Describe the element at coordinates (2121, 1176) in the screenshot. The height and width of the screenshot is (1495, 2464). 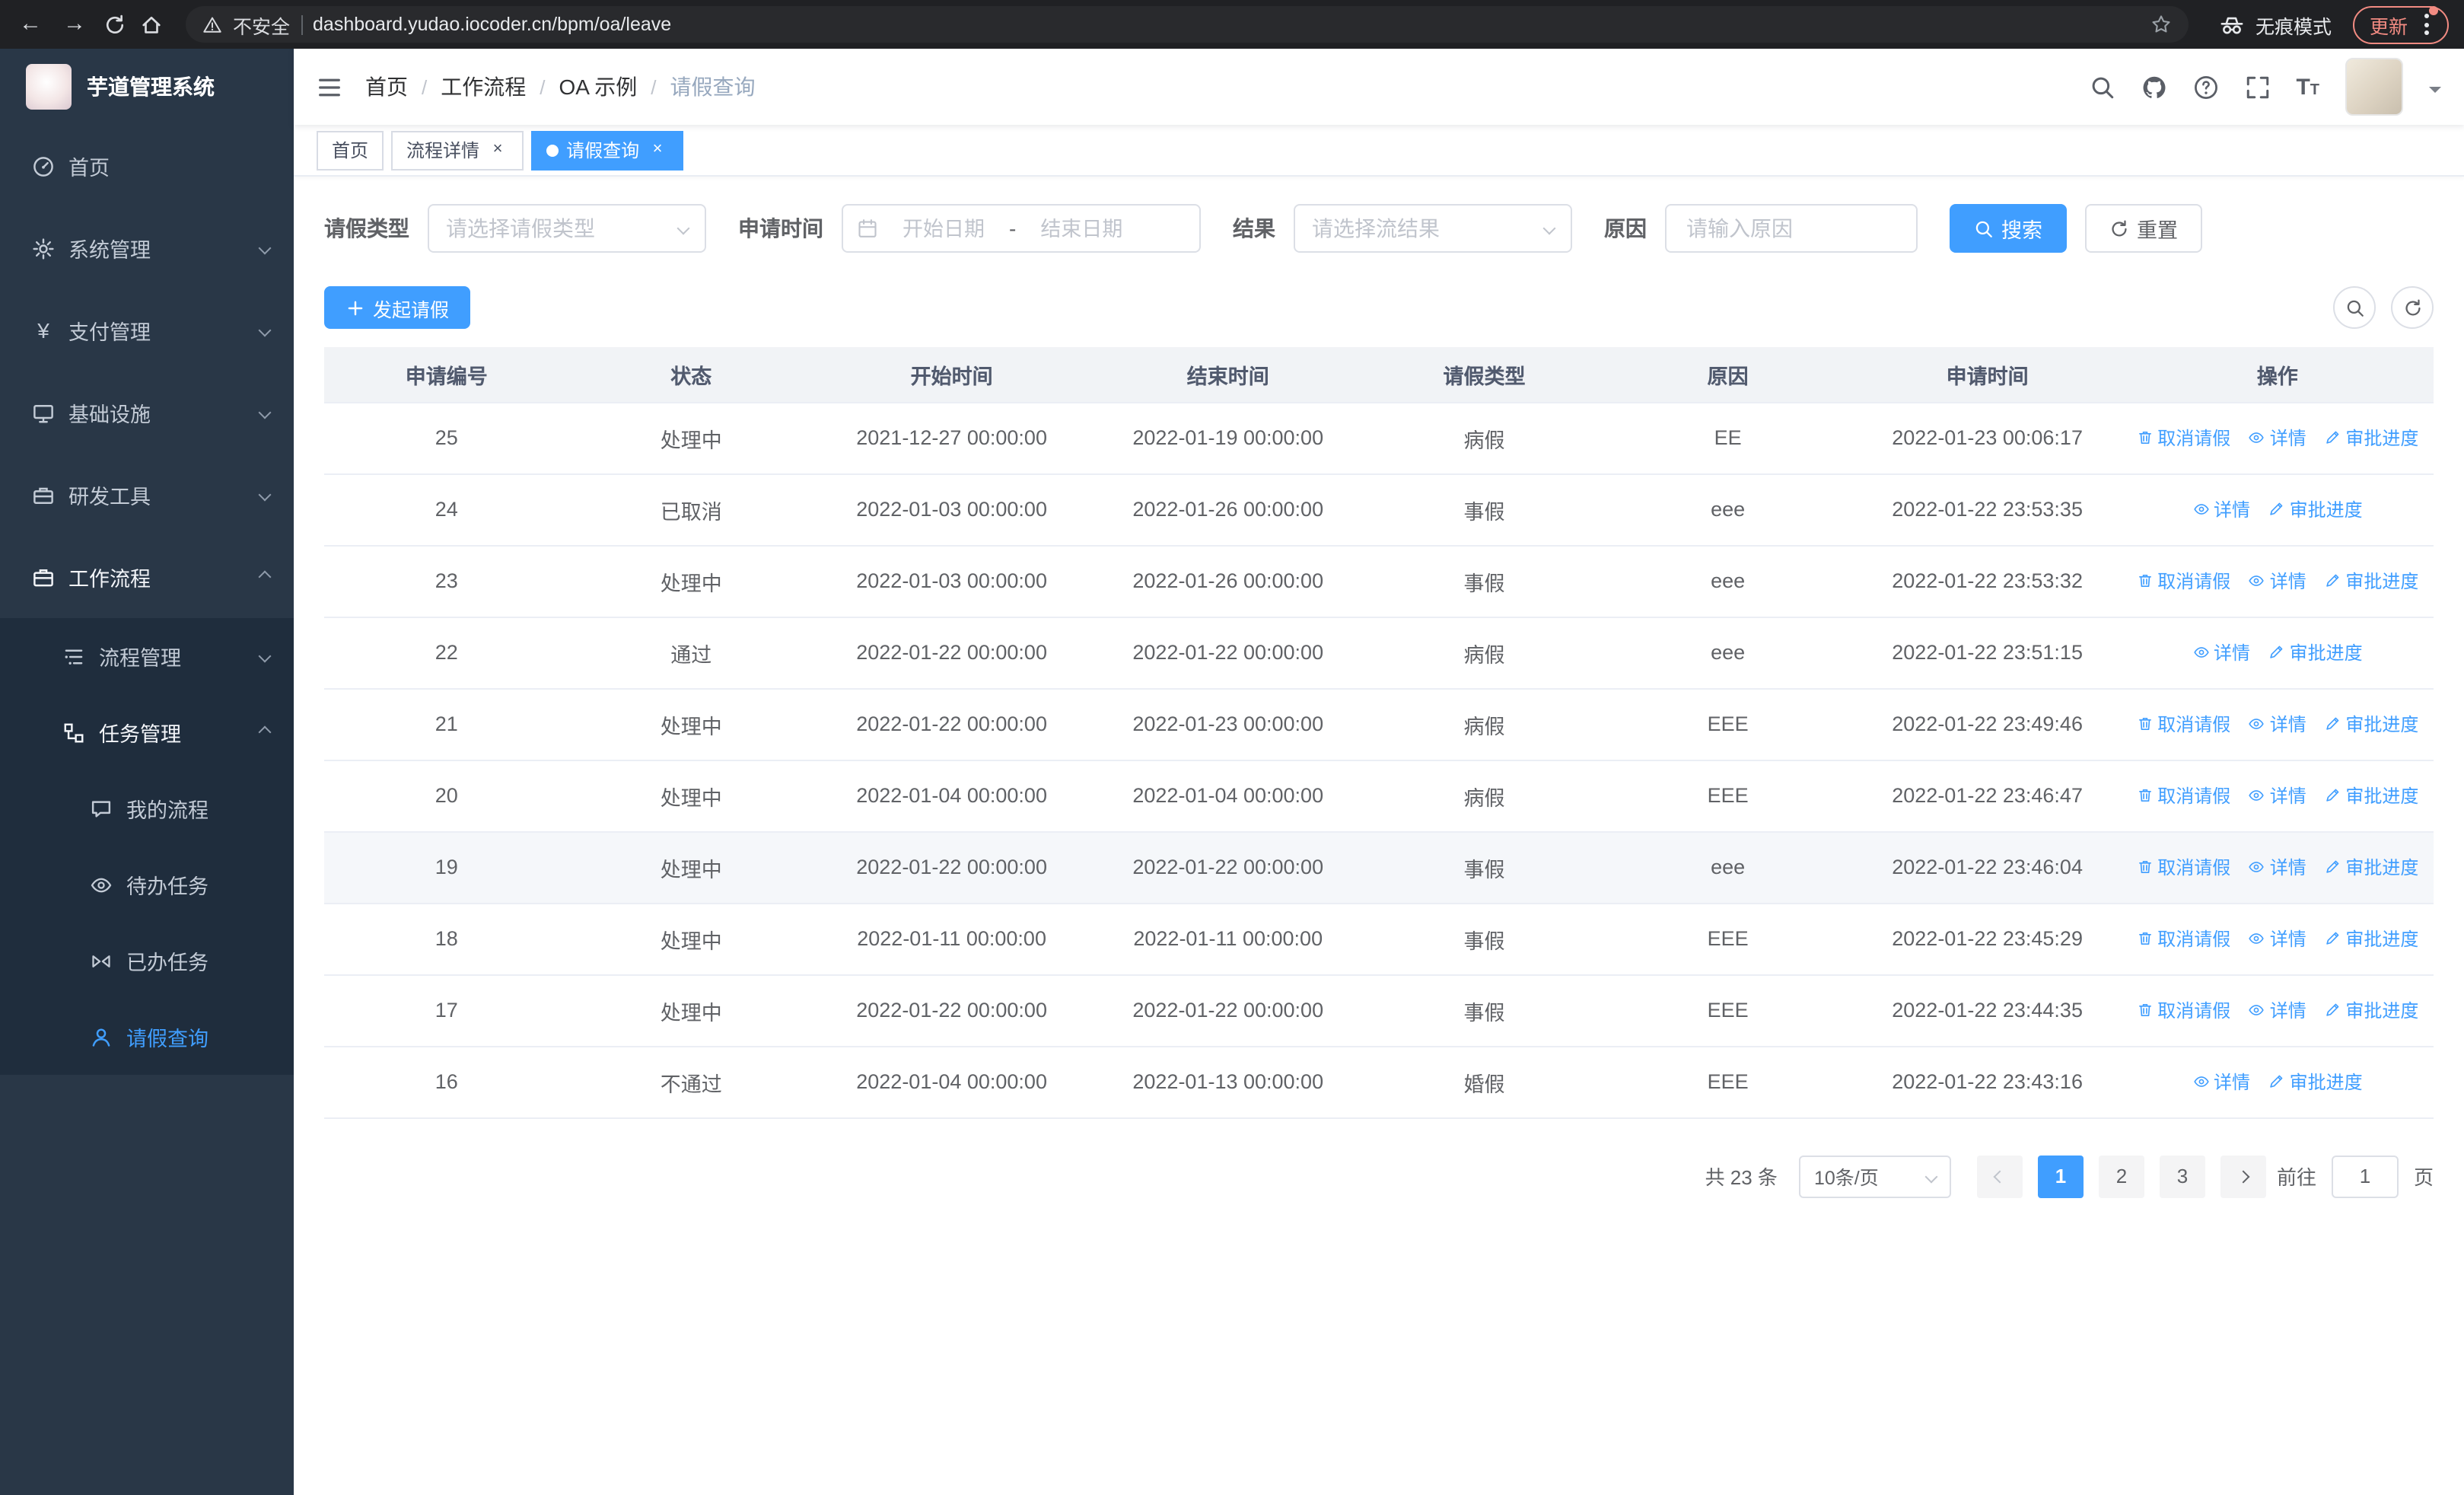
I see `page-button-2: 2` at that location.